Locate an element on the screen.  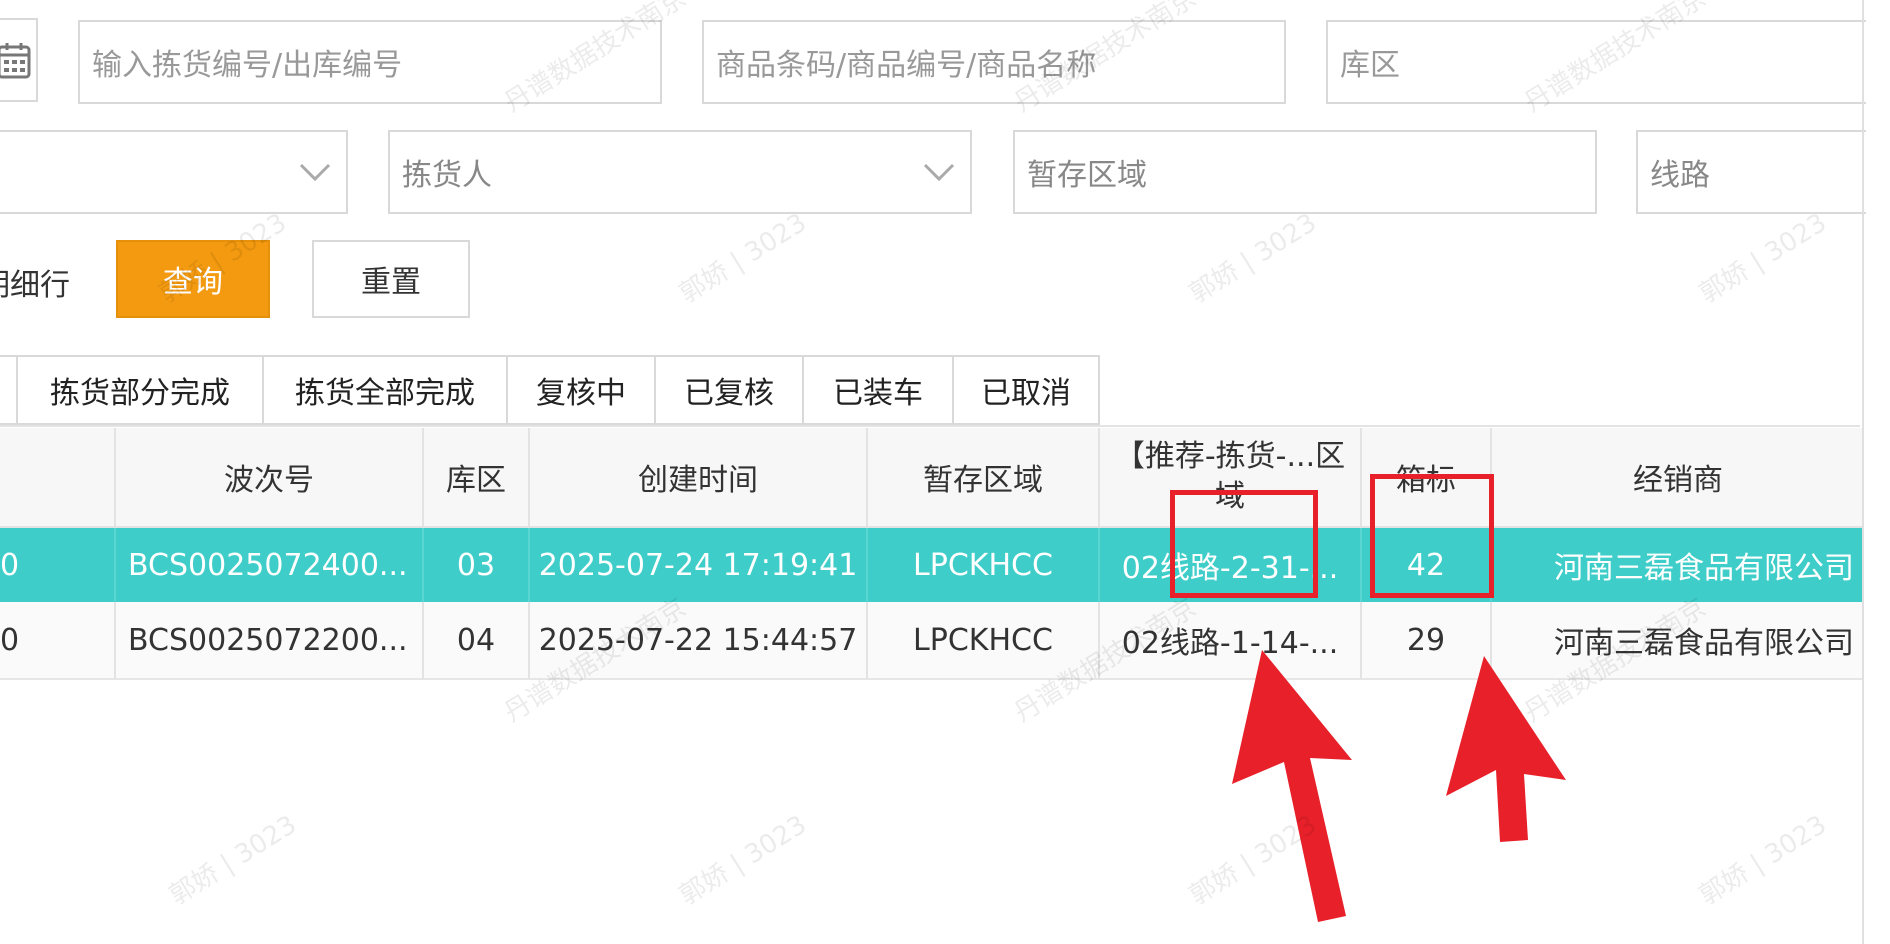
annotation-arrows is located at coordinates (1399, 786).